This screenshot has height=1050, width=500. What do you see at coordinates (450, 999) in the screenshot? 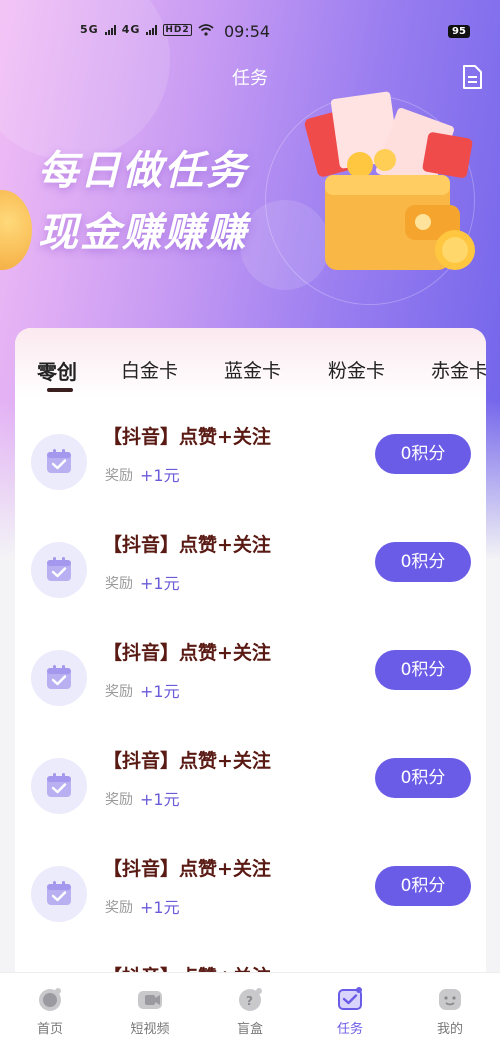
I see `profile-icon` at bounding box center [450, 999].